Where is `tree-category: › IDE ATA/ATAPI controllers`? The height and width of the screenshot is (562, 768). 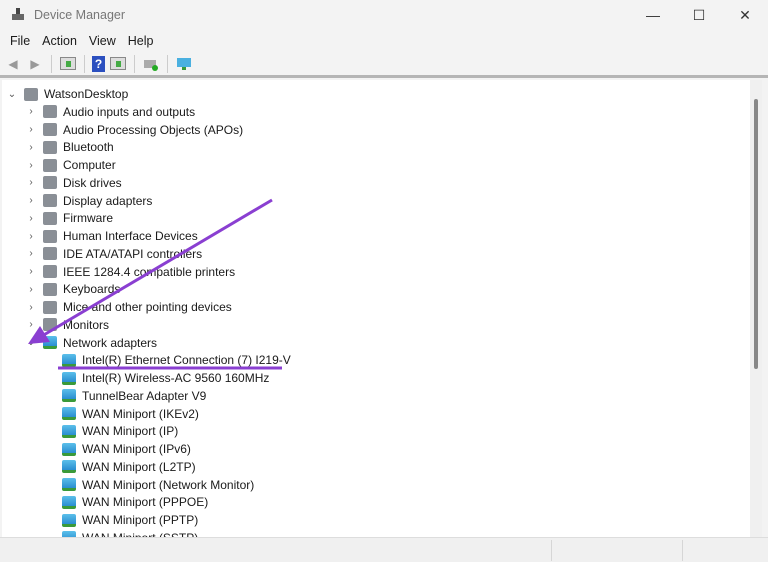 tree-category: › IDE ATA/ATAPI controllers is located at coordinates (113, 254).